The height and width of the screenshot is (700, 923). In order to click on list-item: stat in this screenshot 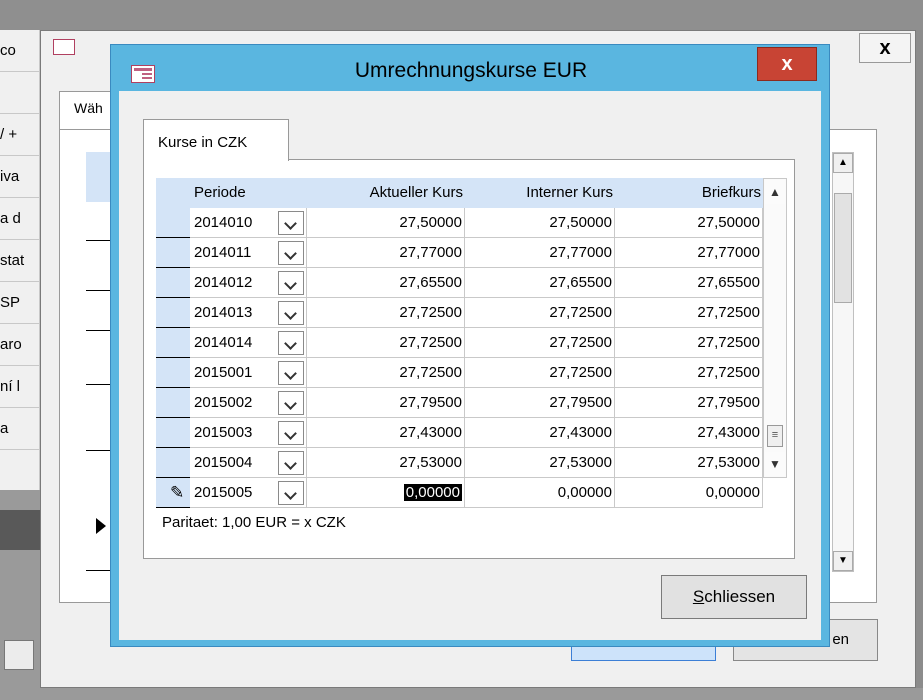, I will do `click(19, 261)`.